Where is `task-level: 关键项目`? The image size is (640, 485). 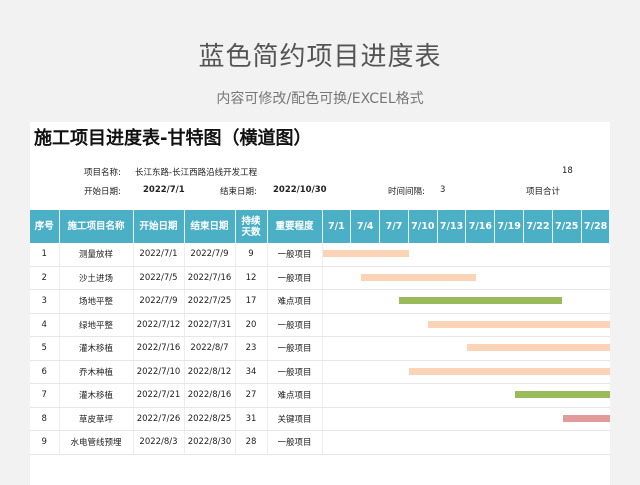
task-level: 关键项目 is located at coordinates (295, 419).